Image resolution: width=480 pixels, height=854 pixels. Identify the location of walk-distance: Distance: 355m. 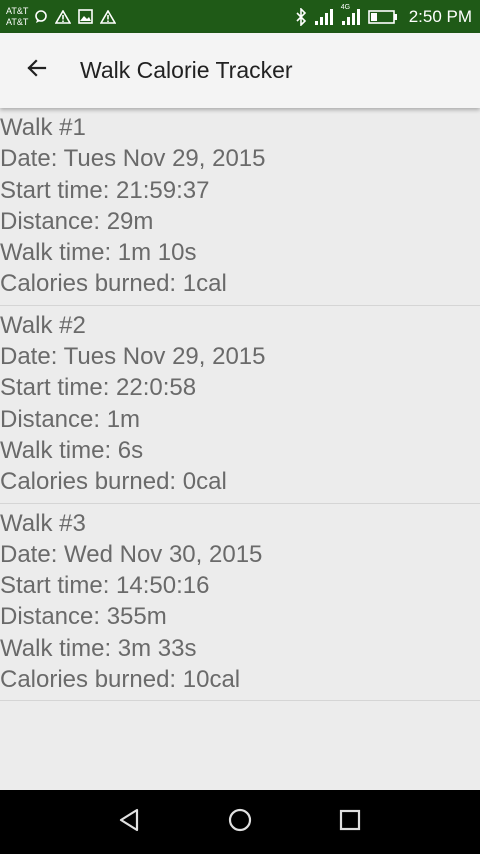
(83, 617).